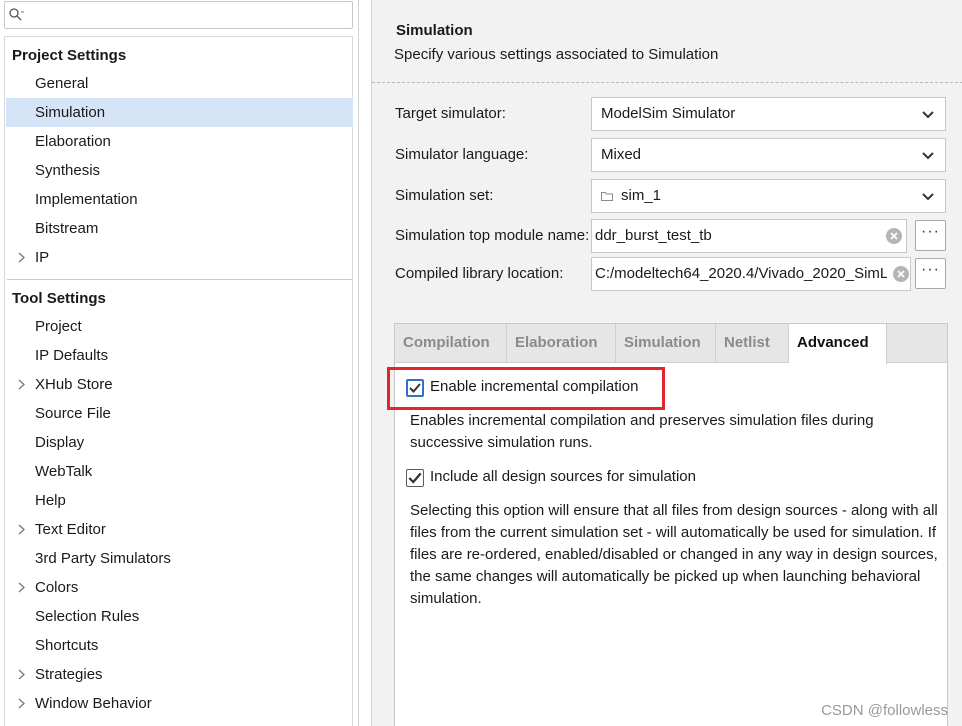  What do you see at coordinates (179, 500) in the screenshot?
I see `sidebar-item-help: Help` at bounding box center [179, 500].